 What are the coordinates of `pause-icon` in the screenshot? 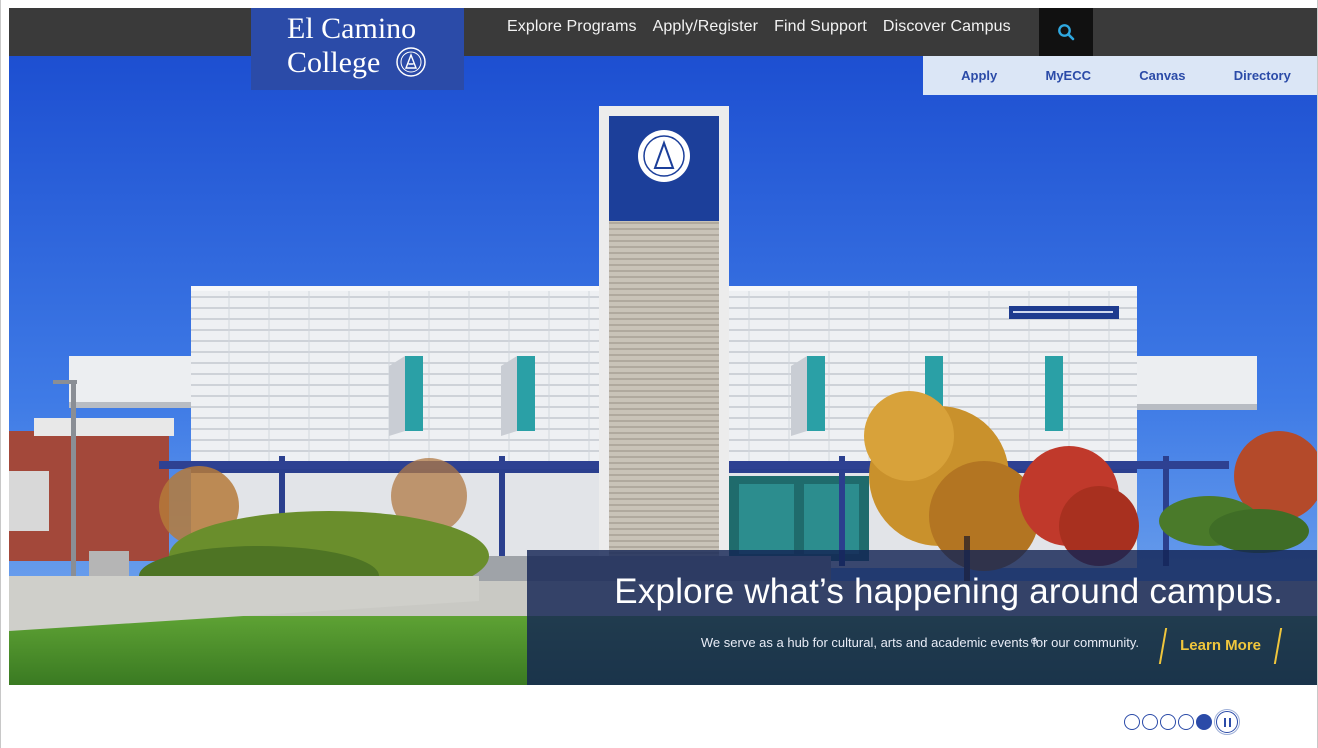 It's located at (1224, 722).